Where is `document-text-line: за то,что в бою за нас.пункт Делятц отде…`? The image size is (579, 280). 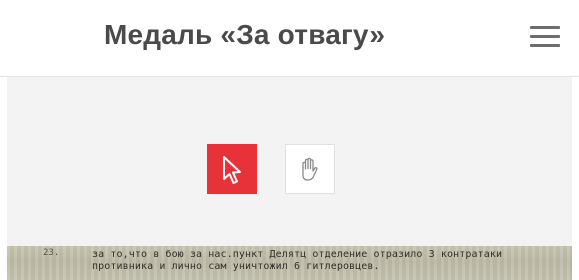
document-text-line: за то,что в бою за нас.пункт Делятц отде… is located at coordinates (297, 254).